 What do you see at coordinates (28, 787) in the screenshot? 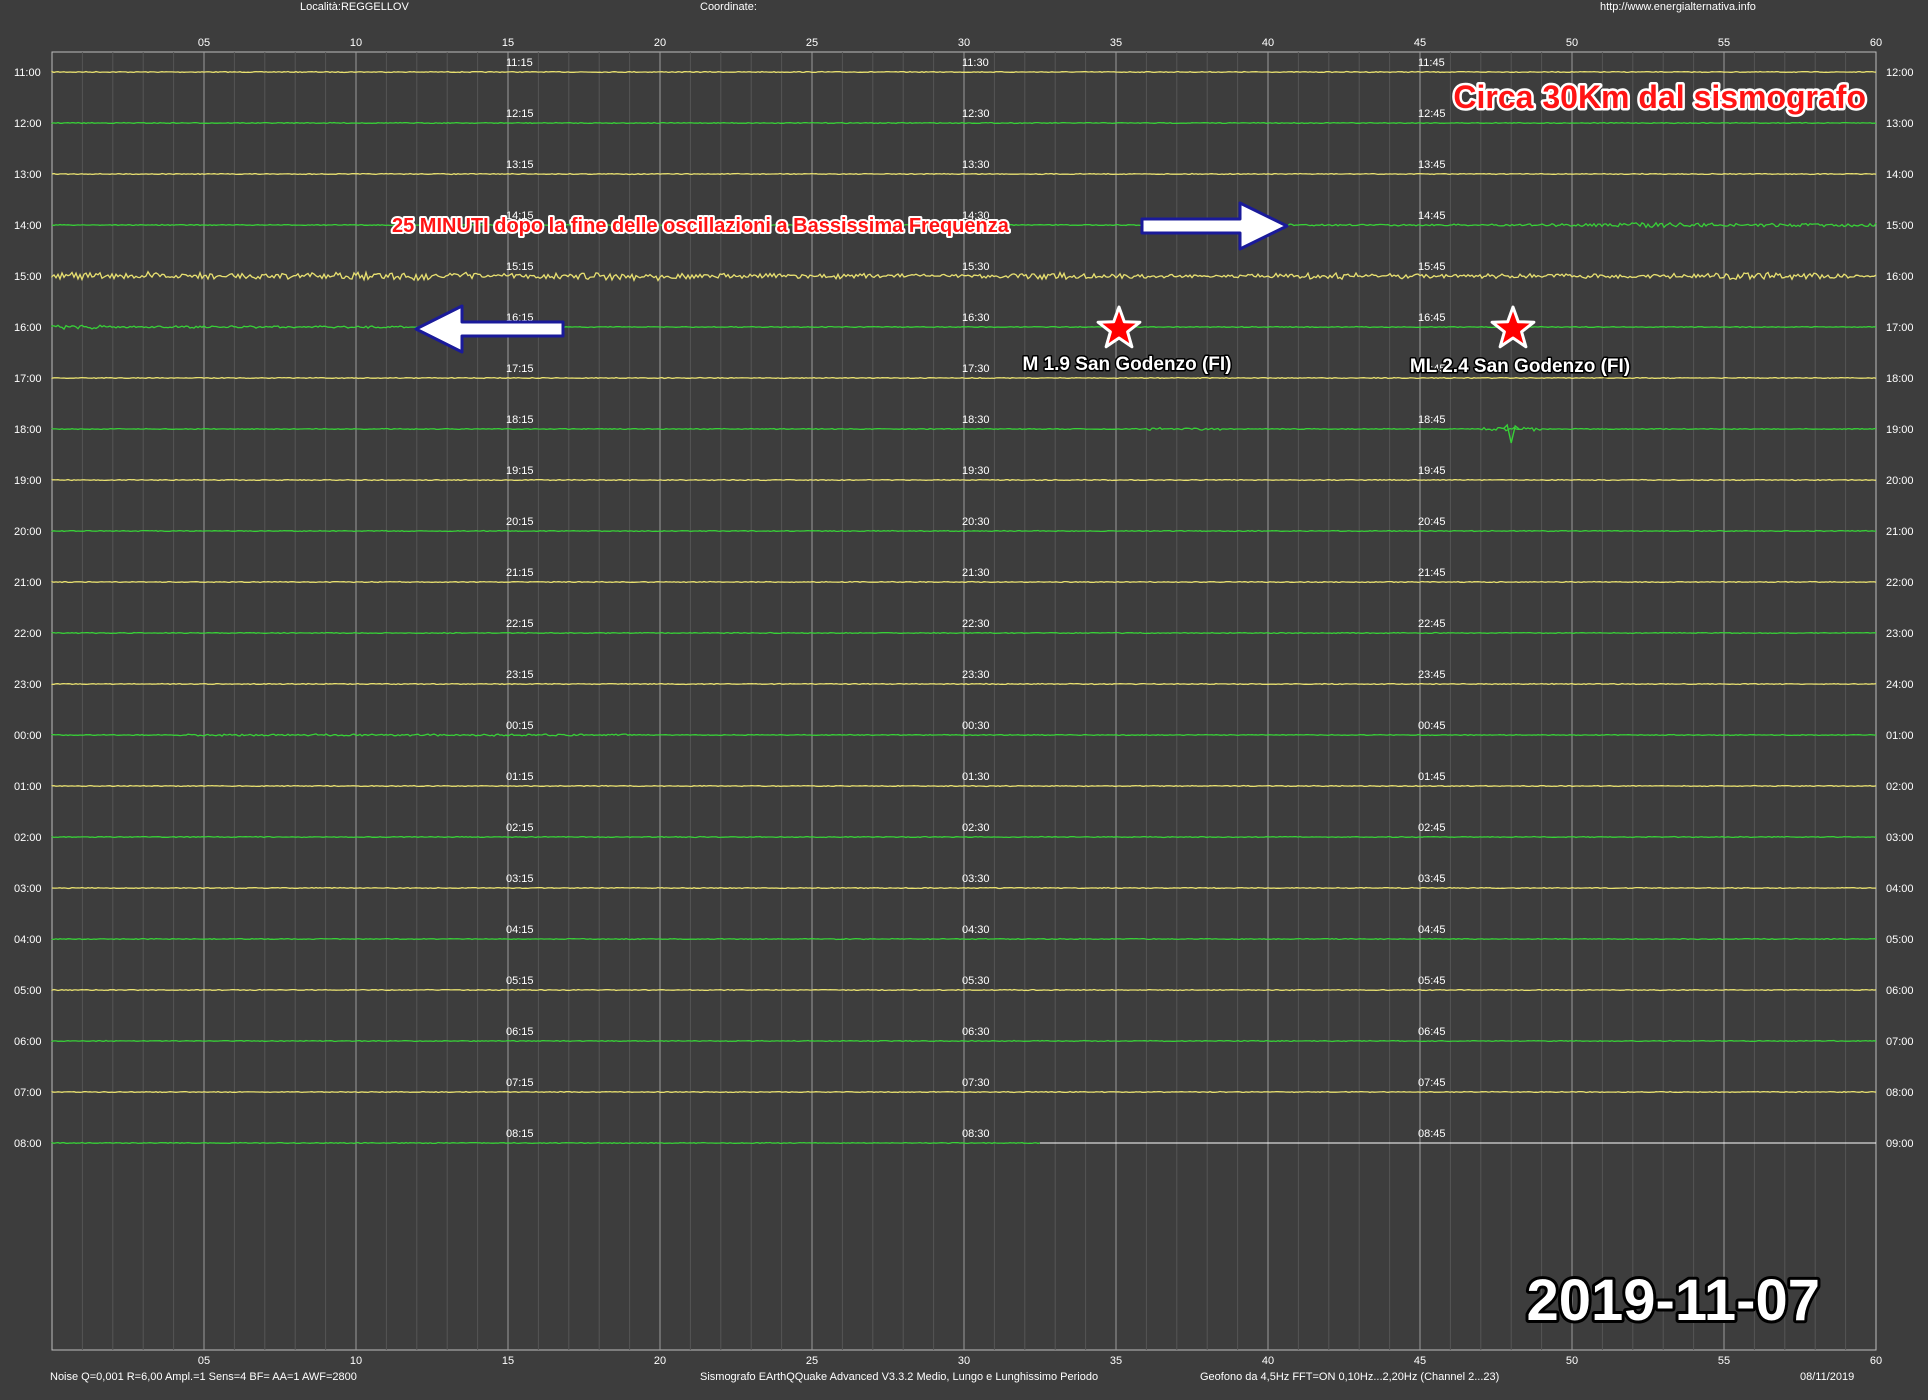
I see `hour-label-left: 01:00` at bounding box center [28, 787].